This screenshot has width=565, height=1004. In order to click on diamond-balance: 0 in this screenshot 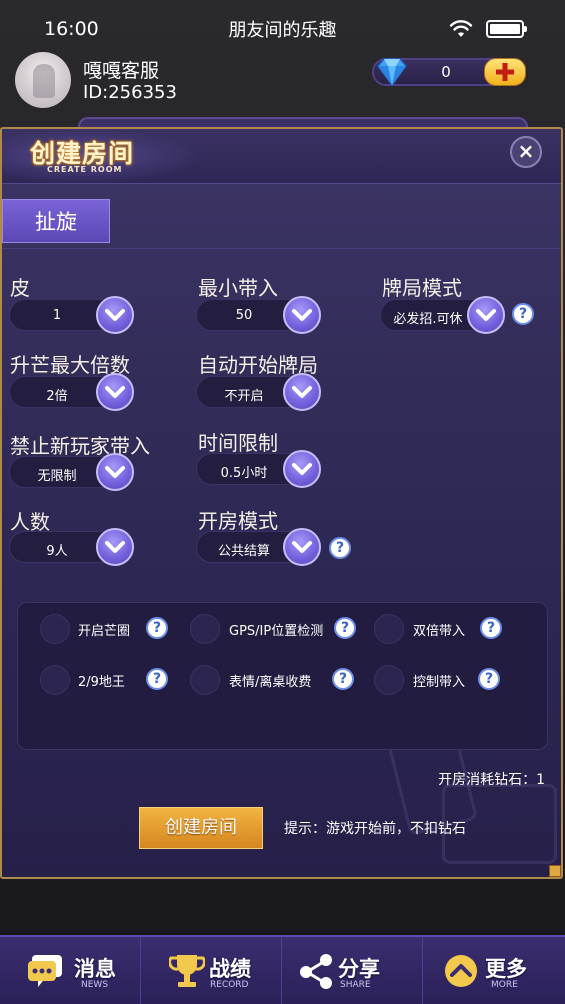, I will do `click(449, 72)`.